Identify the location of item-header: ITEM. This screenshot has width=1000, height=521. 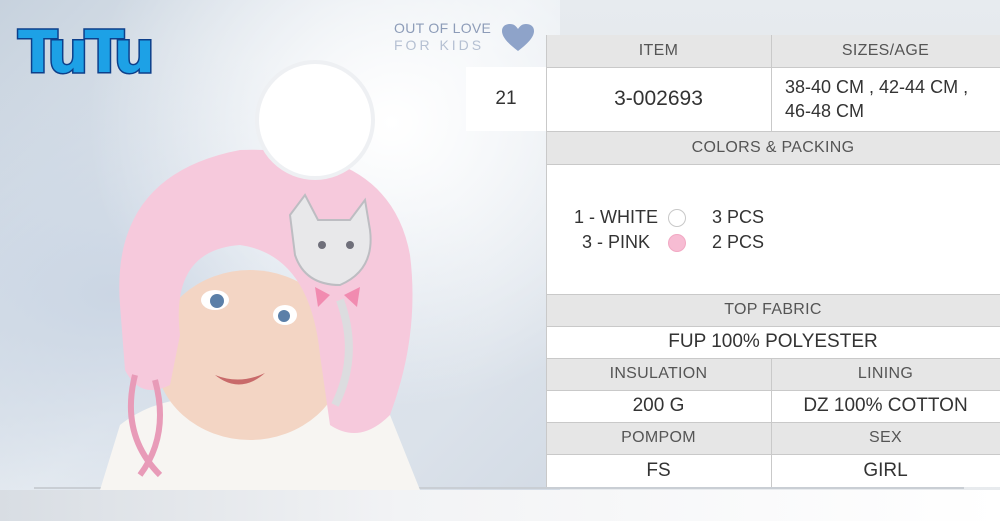
(658, 51).